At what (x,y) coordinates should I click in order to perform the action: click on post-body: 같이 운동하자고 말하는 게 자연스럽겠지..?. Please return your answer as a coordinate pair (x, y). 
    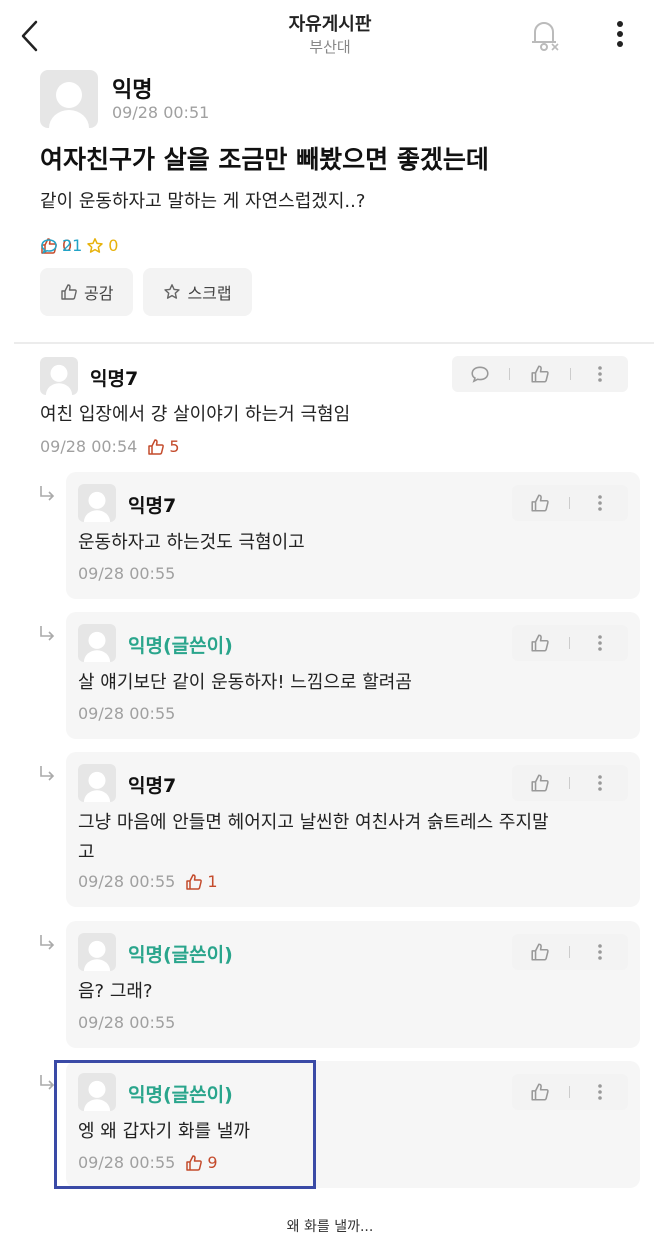
    Looking at the image, I should click on (203, 201).